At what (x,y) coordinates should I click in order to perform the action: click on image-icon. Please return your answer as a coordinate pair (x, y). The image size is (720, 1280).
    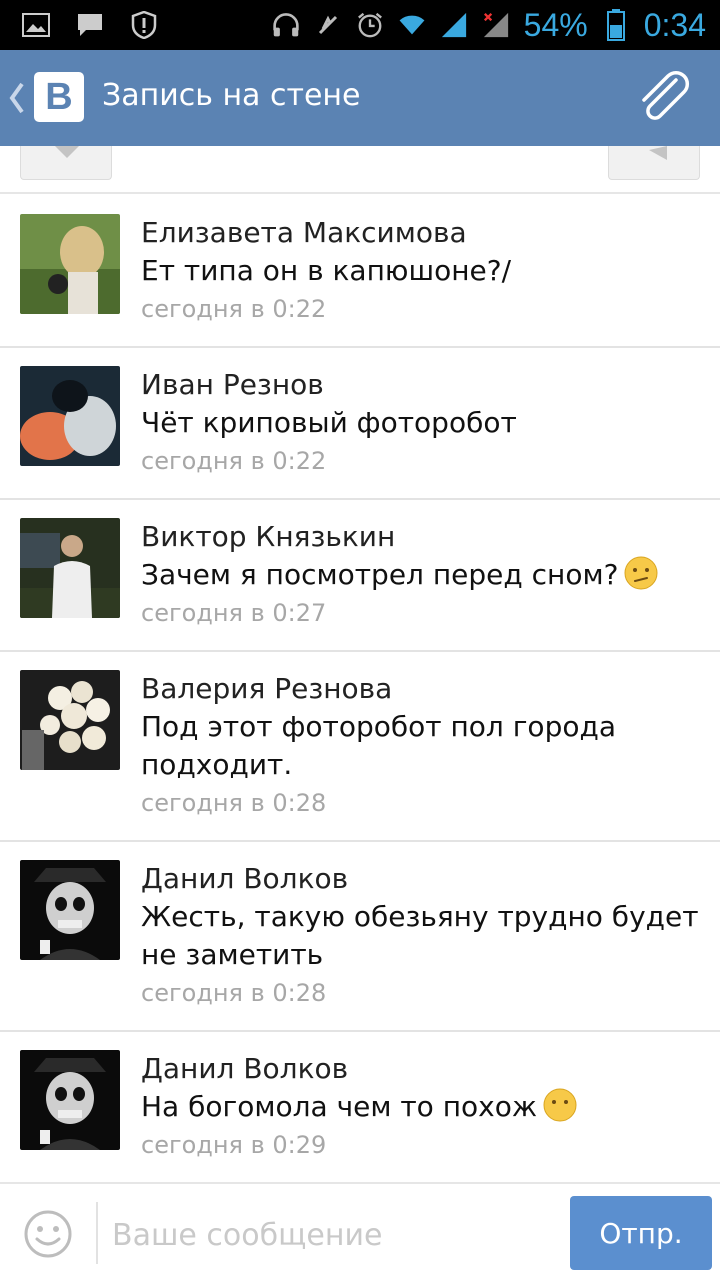
    Looking at the image, I should click on (36, 25).